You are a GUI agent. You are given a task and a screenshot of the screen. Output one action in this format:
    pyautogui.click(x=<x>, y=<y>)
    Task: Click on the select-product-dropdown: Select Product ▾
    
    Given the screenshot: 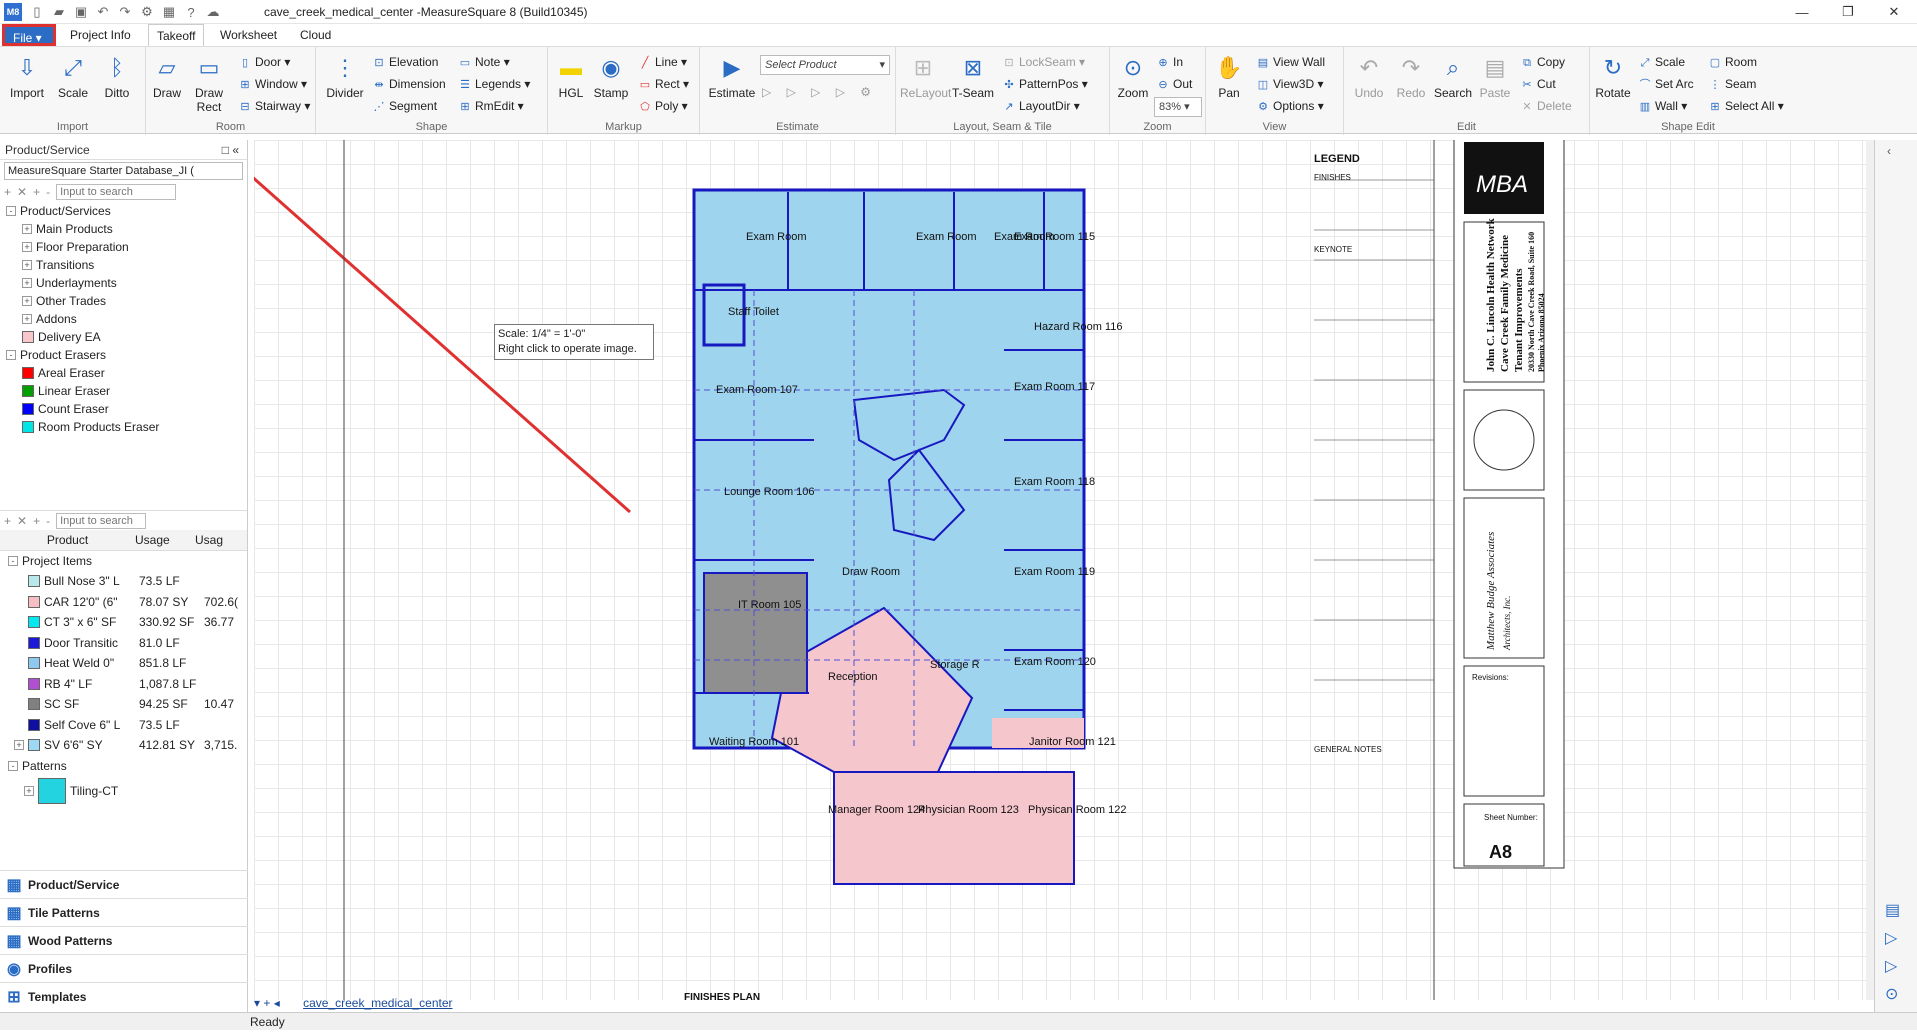 What is the action you would take?
    pyautogui.click(x=825, y=65)
    